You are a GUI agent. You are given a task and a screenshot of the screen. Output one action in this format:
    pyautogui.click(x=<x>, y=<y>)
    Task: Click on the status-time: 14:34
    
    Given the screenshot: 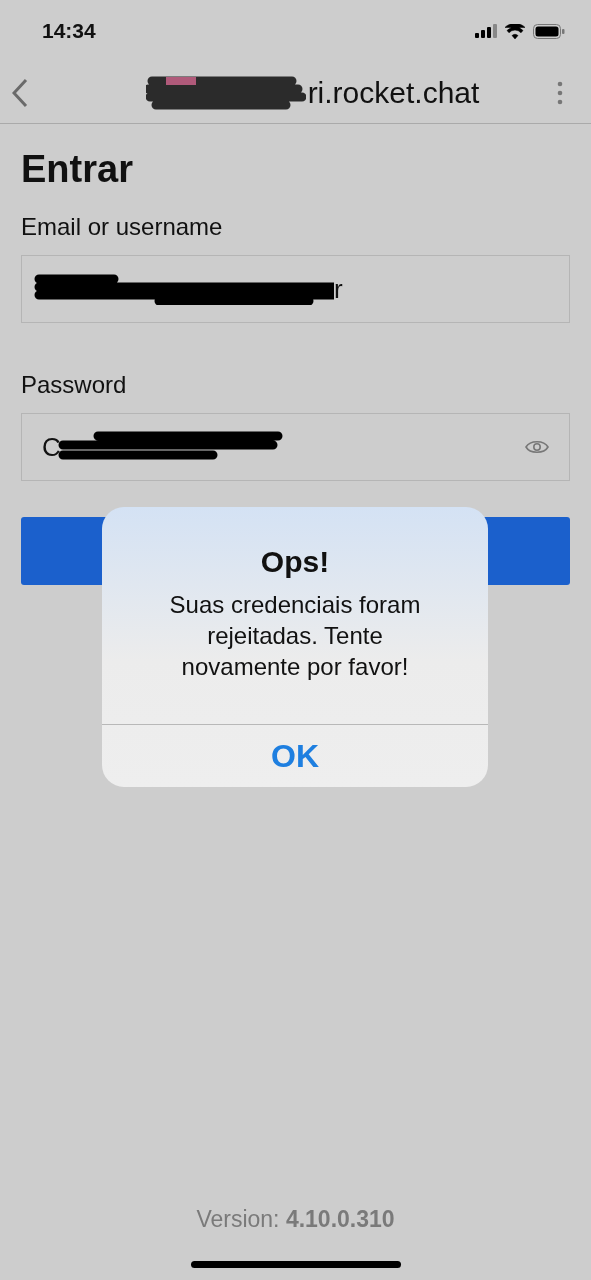 What is the action you would take?
    pyautogui.click(x=69, y=31)
    